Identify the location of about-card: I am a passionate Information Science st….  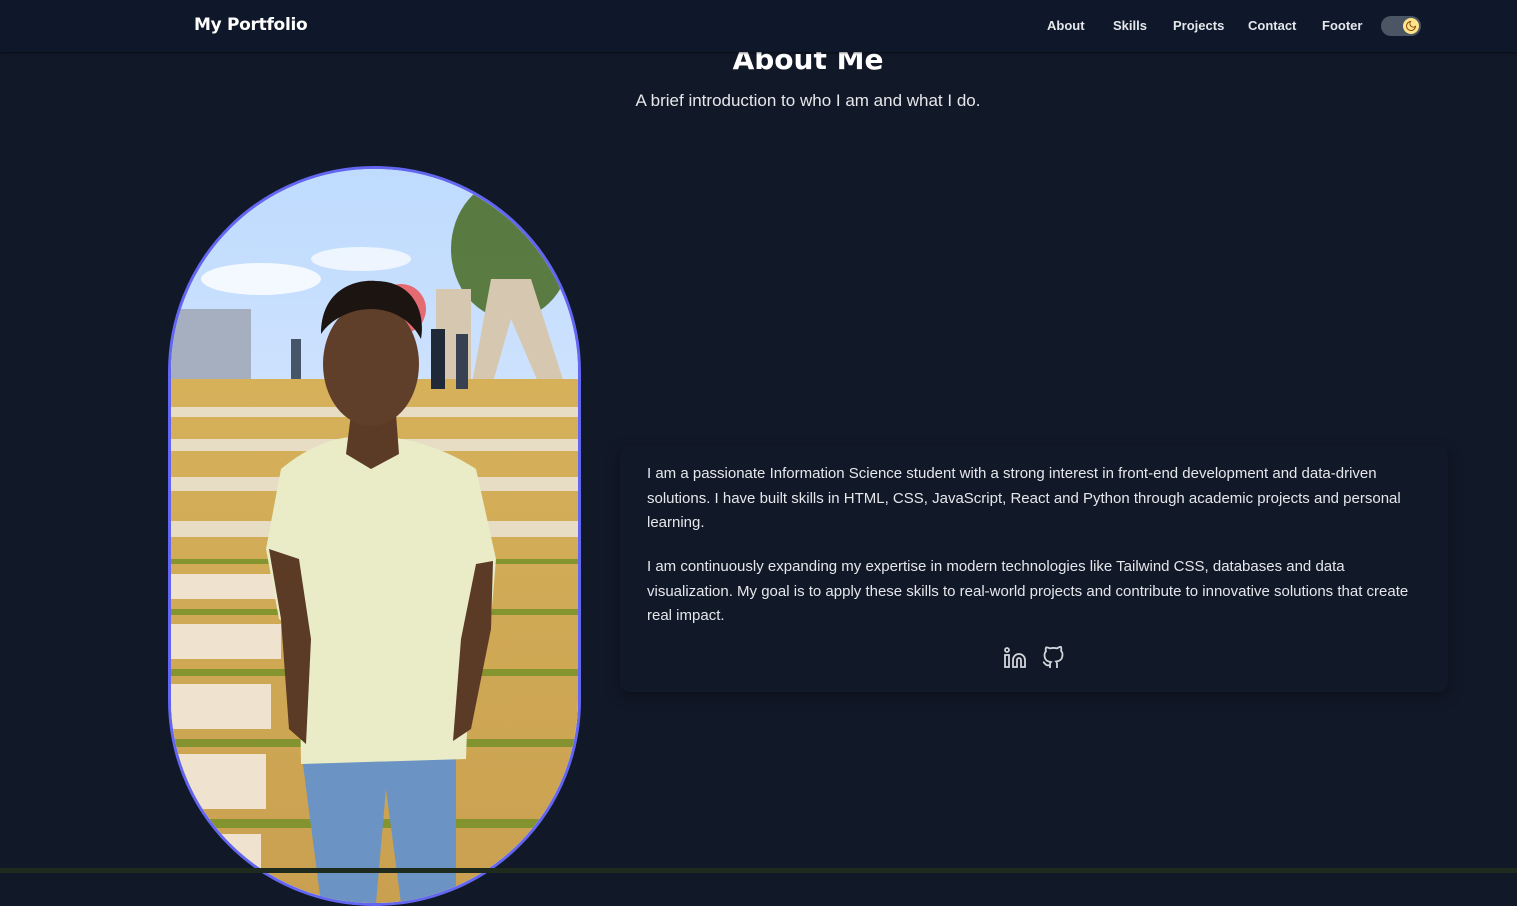
(1034, 569).